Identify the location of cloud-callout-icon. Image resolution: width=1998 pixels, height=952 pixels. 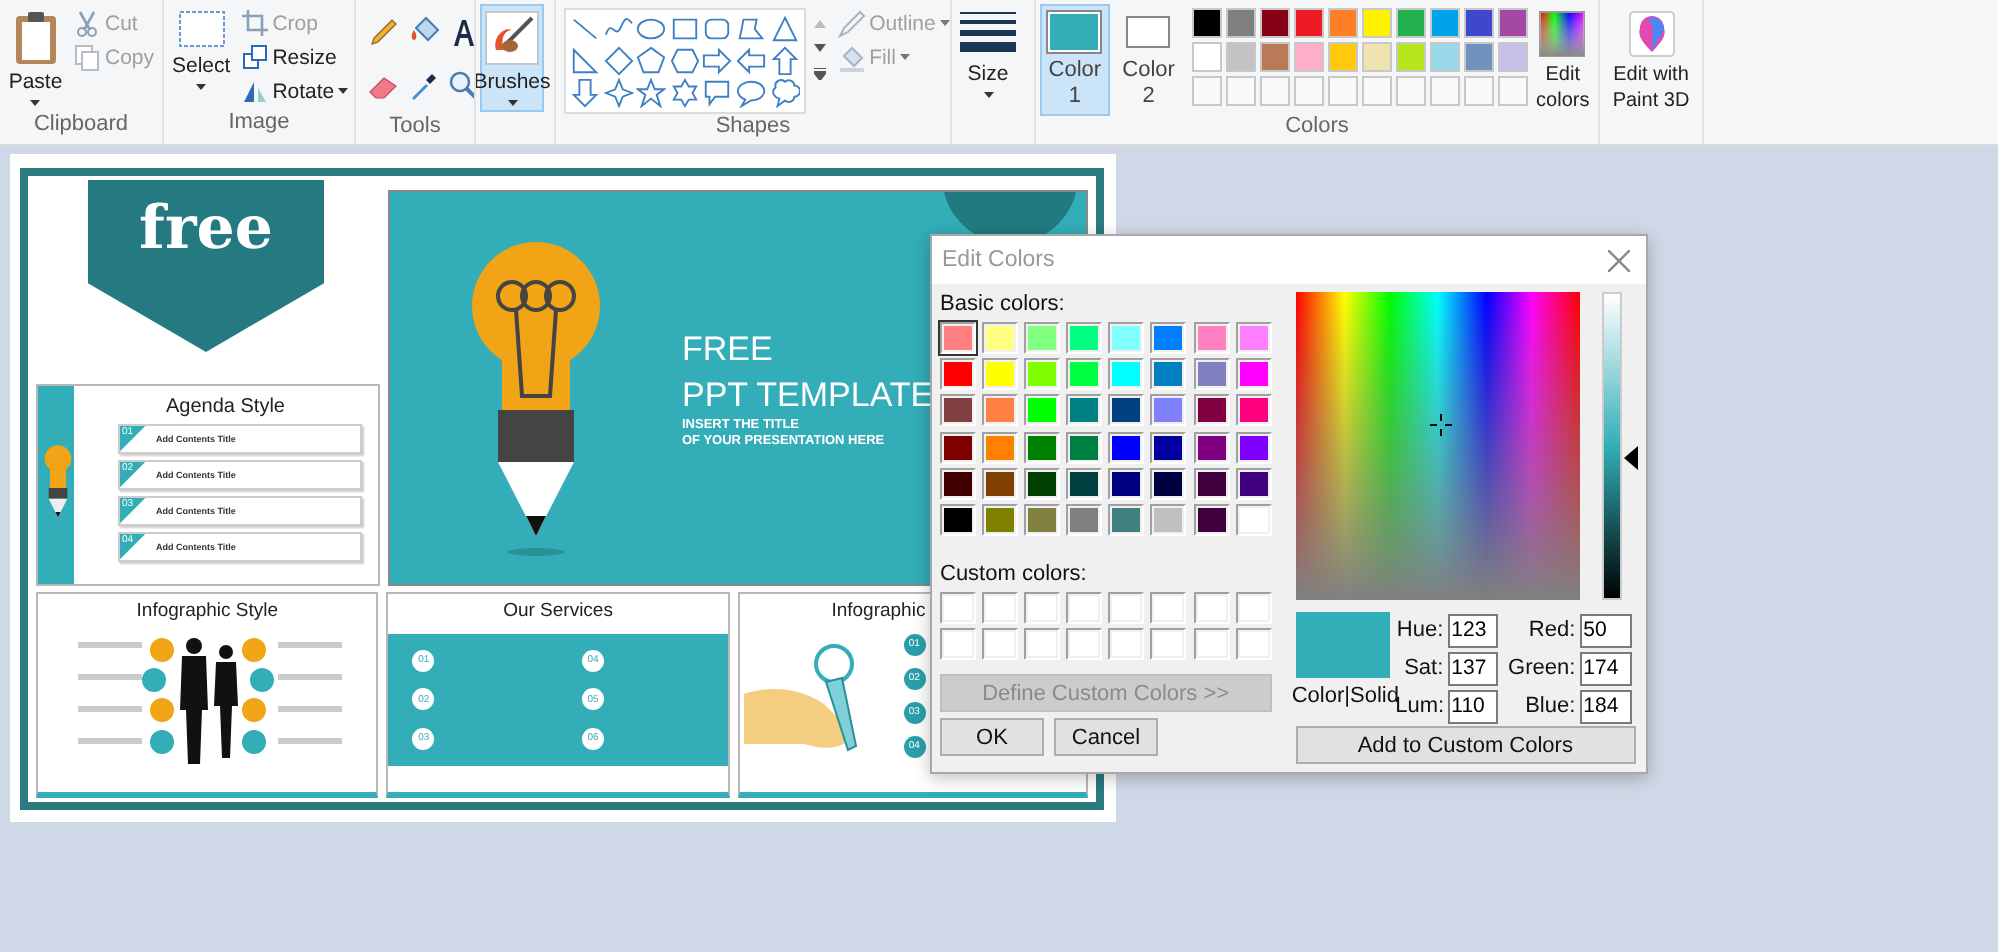
(784, 93).